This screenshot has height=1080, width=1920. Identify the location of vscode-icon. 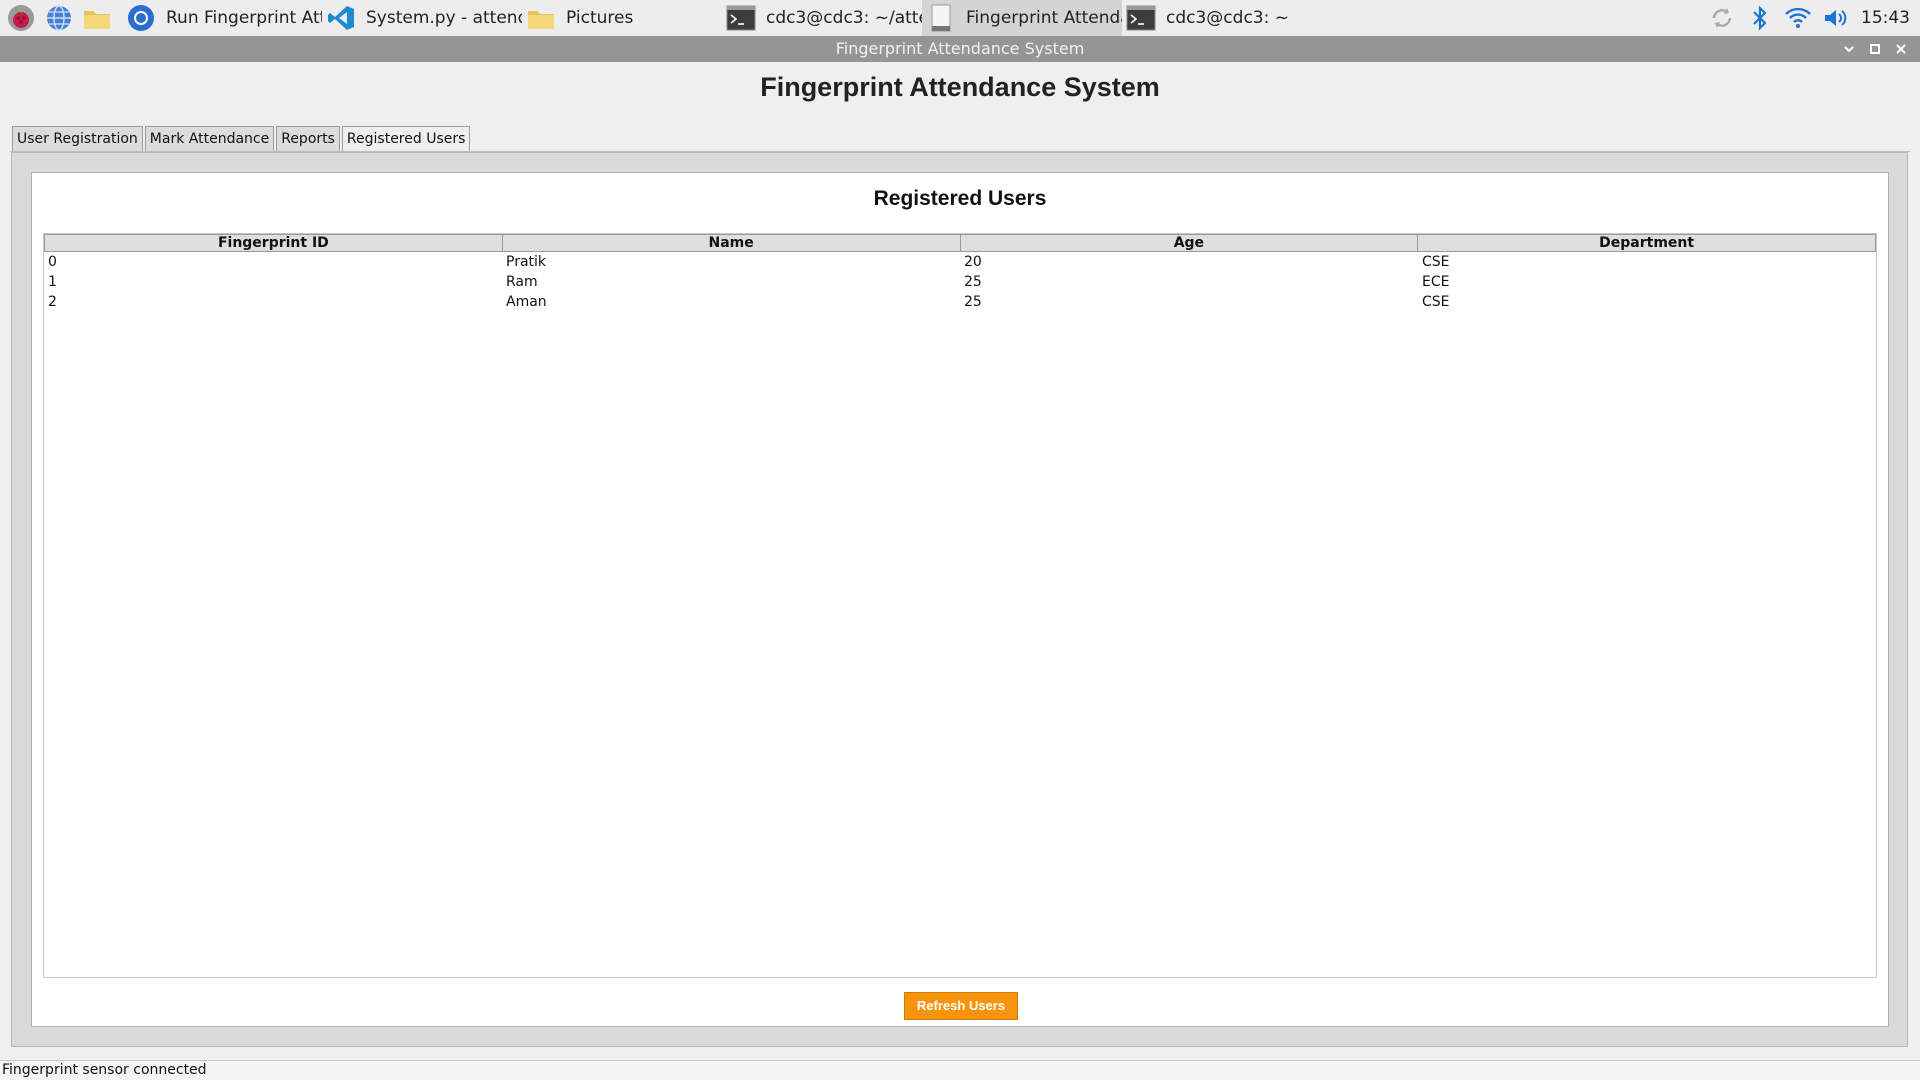
(341, 18).